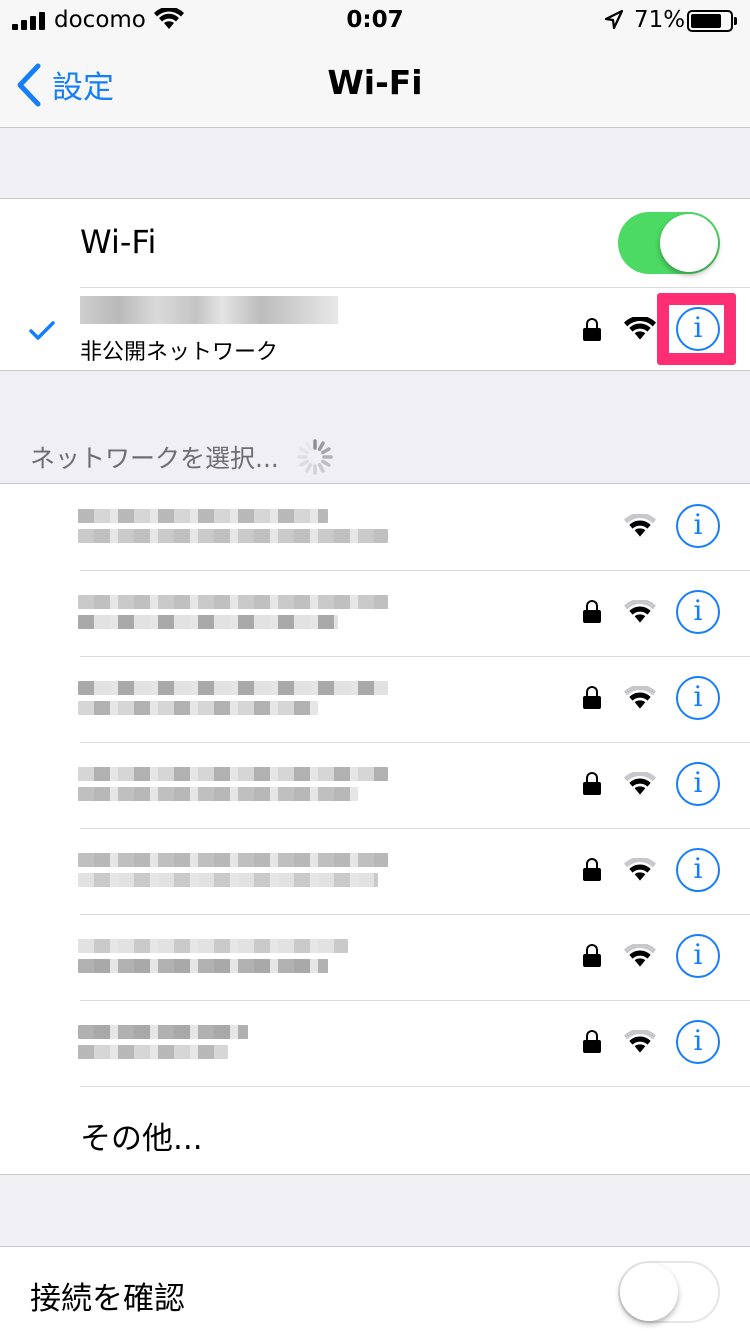 The height and width of the screenshot is (1334, 750). I want to click on connected-network-row: 非公開ネットワーク, so click(375, 329).